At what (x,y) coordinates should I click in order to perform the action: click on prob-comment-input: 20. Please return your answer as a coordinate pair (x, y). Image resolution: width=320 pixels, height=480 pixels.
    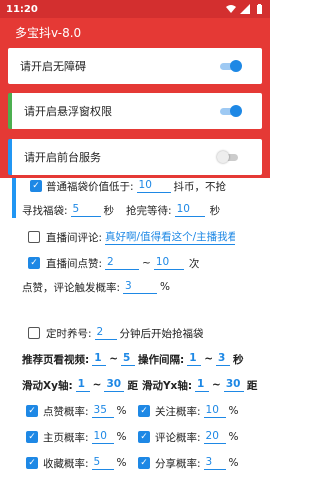
    Looking at the image, I should click on (214, 437).